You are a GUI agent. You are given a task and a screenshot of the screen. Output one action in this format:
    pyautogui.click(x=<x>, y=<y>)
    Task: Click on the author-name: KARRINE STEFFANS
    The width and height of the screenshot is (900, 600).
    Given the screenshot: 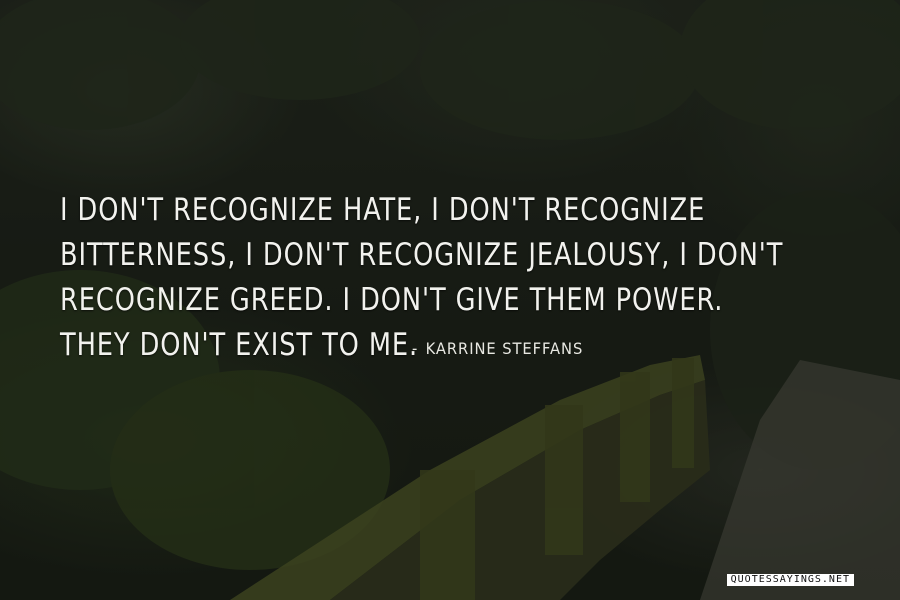 What is the action you would take?
    pyautogui.click(x=504, y=348)
    